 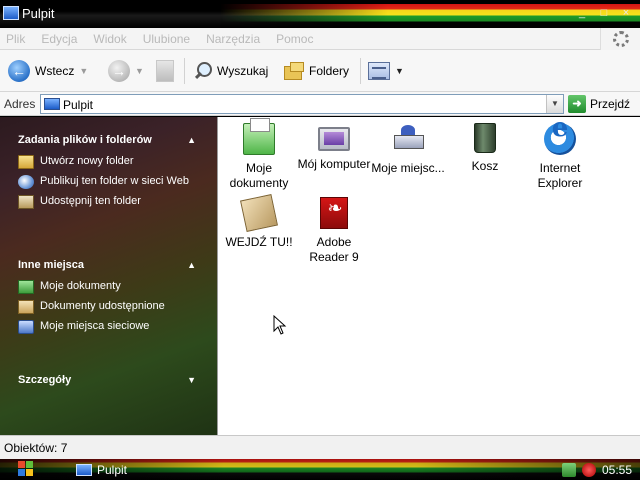 I want to click on search-button: Wyszukaj, so click(x=230, y=71).